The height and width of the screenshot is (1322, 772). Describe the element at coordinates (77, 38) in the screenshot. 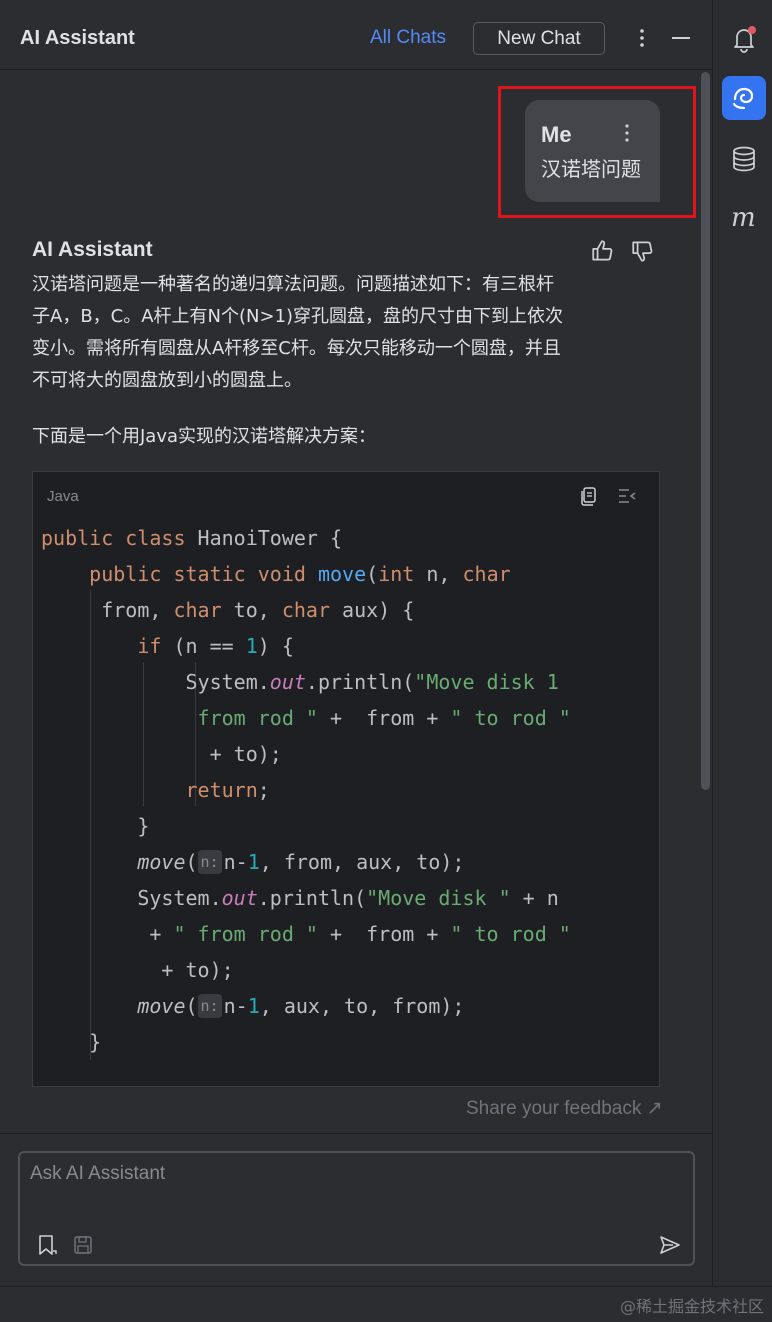

I see `panel-title: AI Assistant` at that location.